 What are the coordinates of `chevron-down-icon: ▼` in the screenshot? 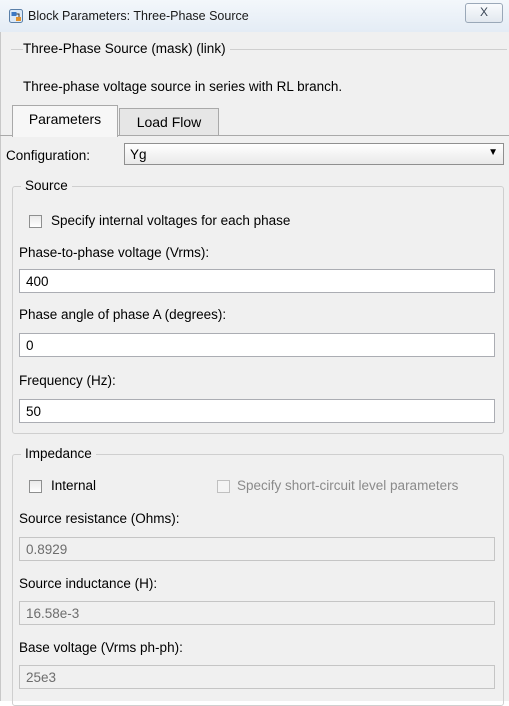 It's located at (493, 152).